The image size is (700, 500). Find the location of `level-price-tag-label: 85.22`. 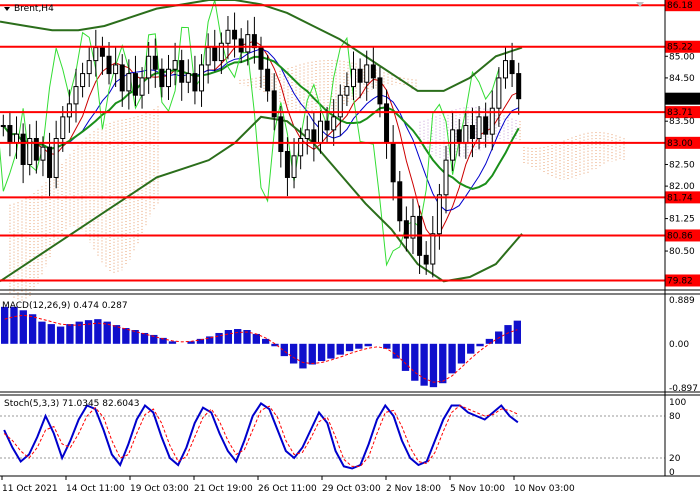

level-price-tag-label: 85.22 is located at coordinates (680, 48).